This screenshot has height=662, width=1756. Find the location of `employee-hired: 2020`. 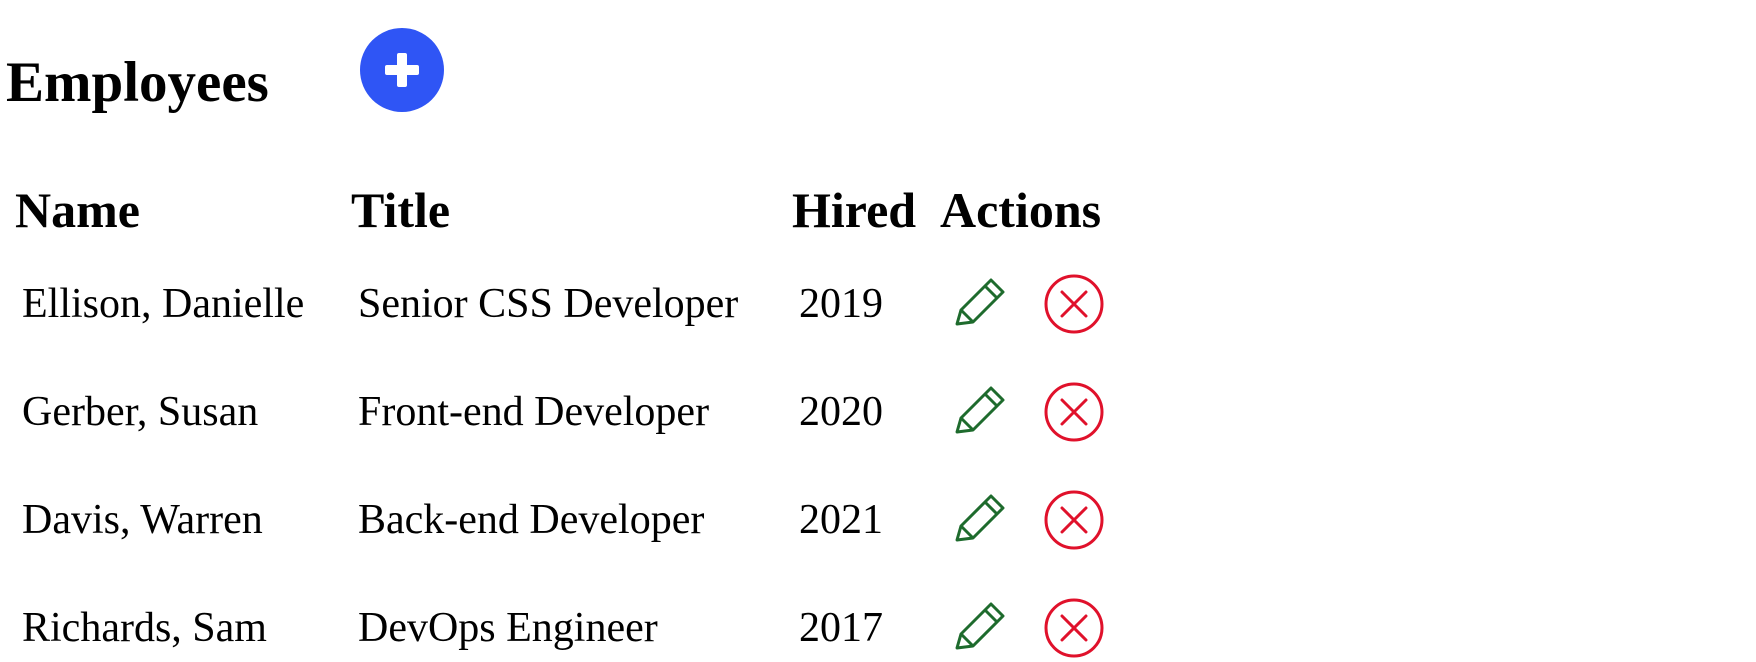

employee-hired: 2020 is located at coordinates (841, 412).